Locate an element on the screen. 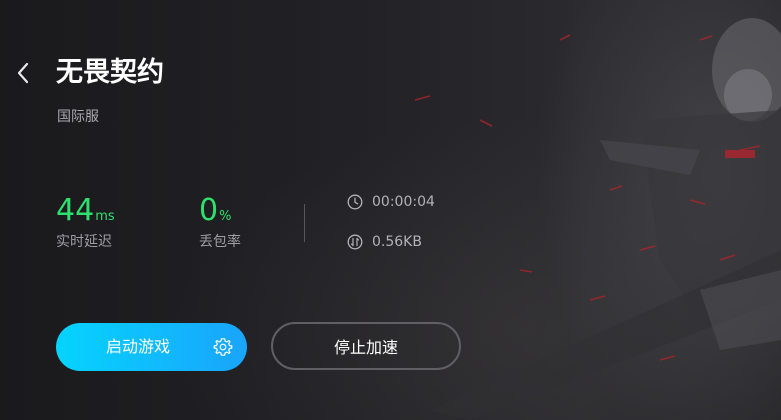 This screenshot has height=420, width=781. clock-icon is located at coordinates (355, 202).